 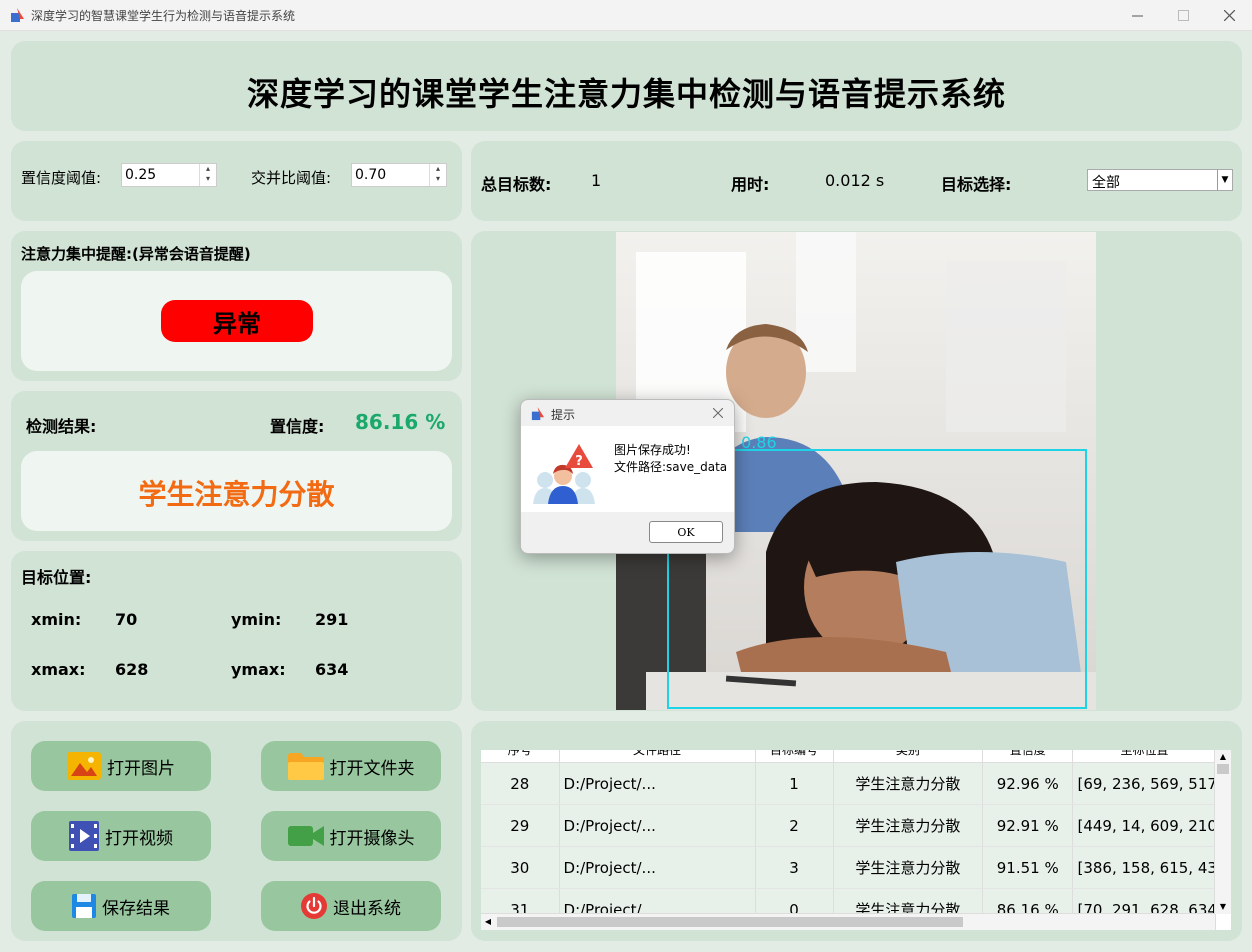 What do you see at coordinates (256, 619) in the screenshot?
I see `ymin-label: ymin:` at bounding box center [256, 619].